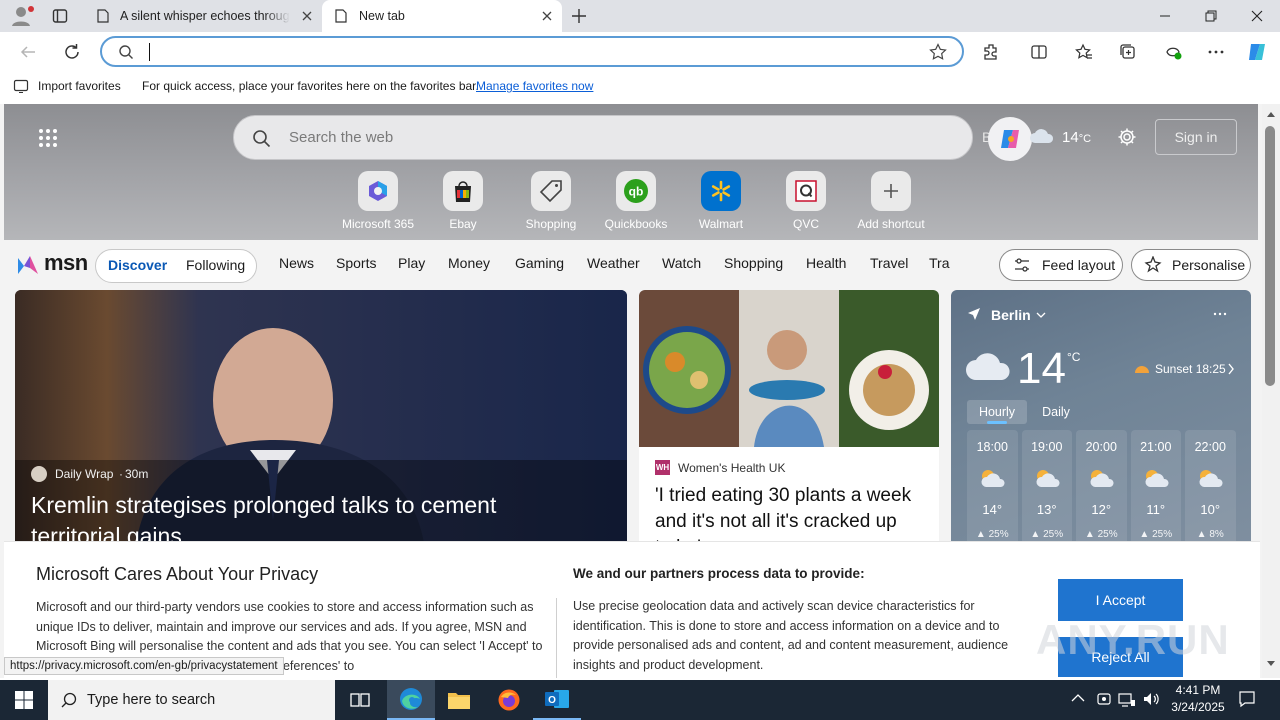  Describe the element at coordinates (459, 700) in the screenshot. I see `file-explorer-icon` at that location.